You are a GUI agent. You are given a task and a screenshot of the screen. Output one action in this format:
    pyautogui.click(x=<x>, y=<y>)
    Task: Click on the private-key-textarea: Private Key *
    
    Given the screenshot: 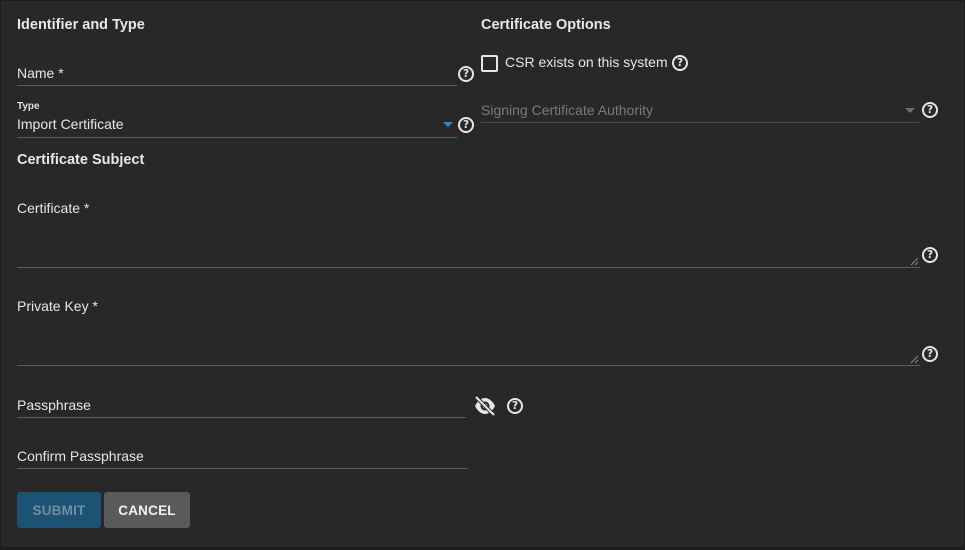 What is the action you would take?
    pyautogui.click(x=468, y=331)
    